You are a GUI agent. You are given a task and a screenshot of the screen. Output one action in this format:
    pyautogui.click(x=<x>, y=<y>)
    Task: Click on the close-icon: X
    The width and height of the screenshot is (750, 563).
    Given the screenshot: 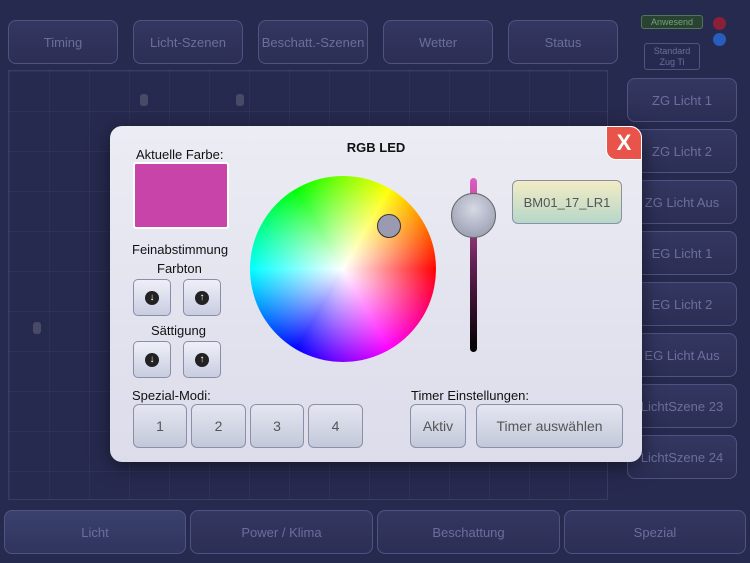 What is the action you would take?
    pyautogui.click(x=624, y=142)
    